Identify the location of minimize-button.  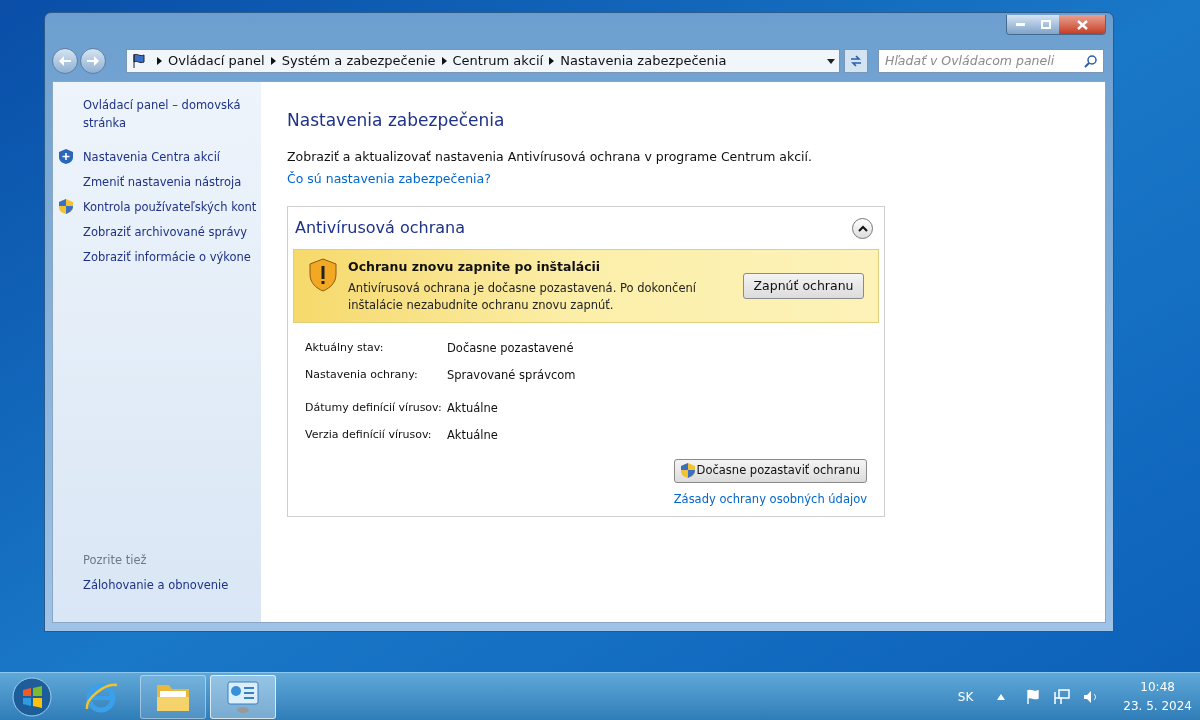
(1020, 24).